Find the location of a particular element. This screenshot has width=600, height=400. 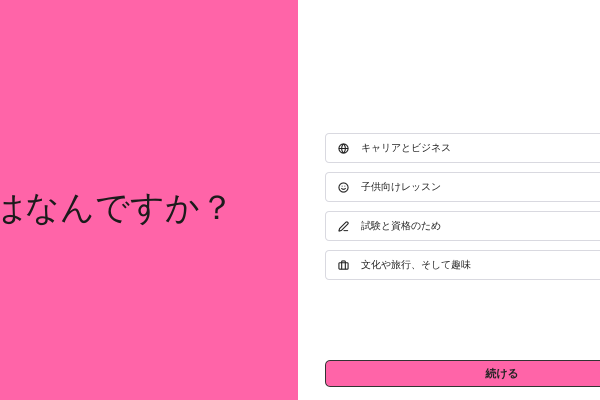

option-button: キャリアとビジネス is located at coordinates (462, 148).